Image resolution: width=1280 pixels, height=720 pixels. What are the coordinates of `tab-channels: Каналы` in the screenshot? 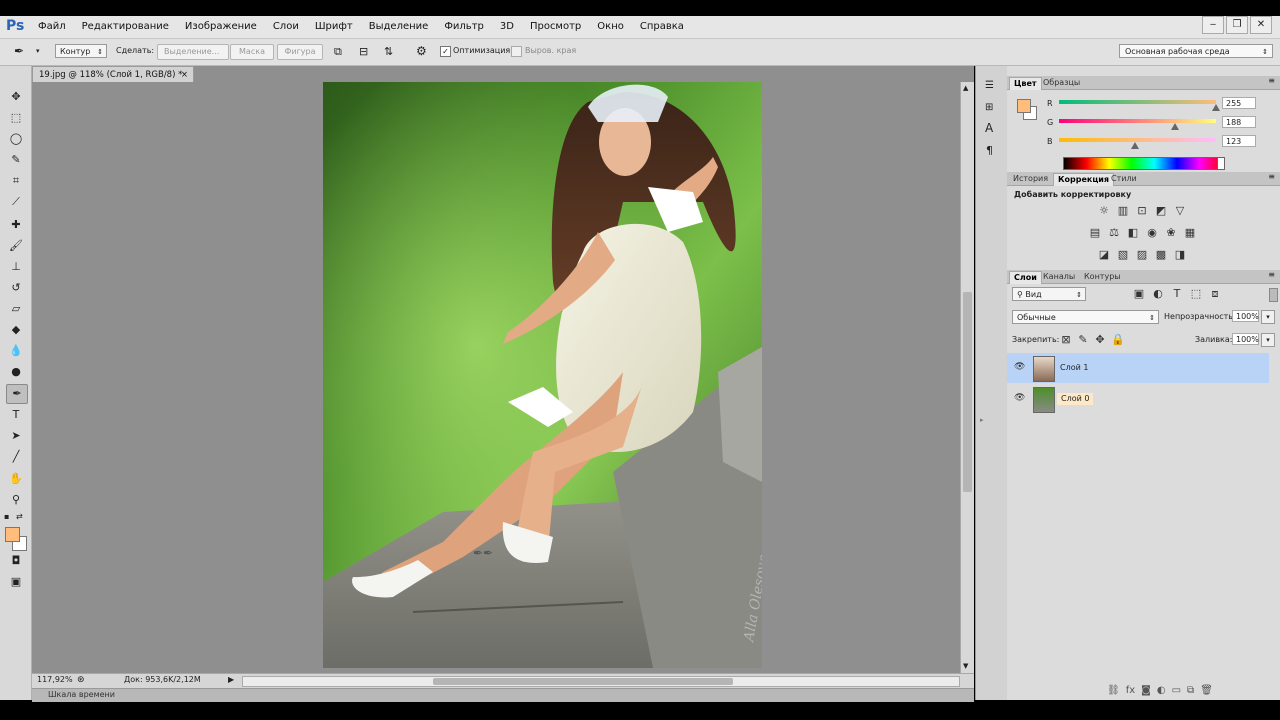 It's located at (1059, 277).